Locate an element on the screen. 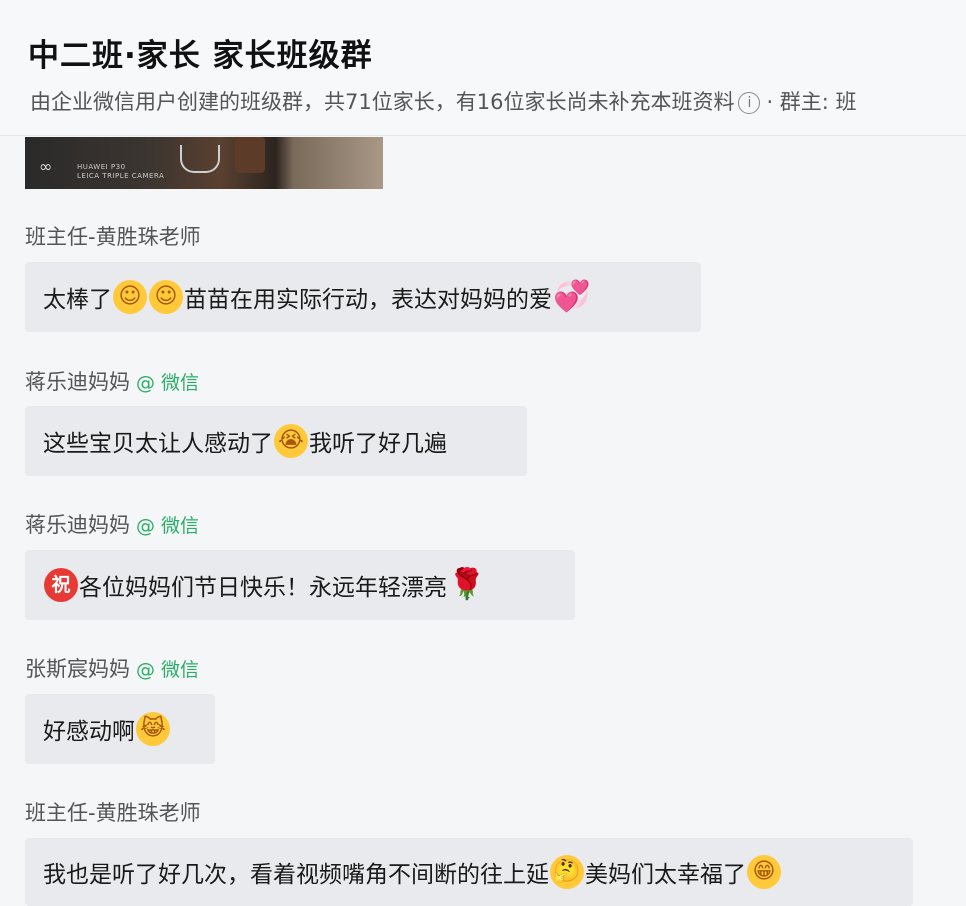  group-description: 由企业微信用户创建的班级群，共71位家长，有16位家长尚未补充本班资料 is located at coordinates (382, 102).